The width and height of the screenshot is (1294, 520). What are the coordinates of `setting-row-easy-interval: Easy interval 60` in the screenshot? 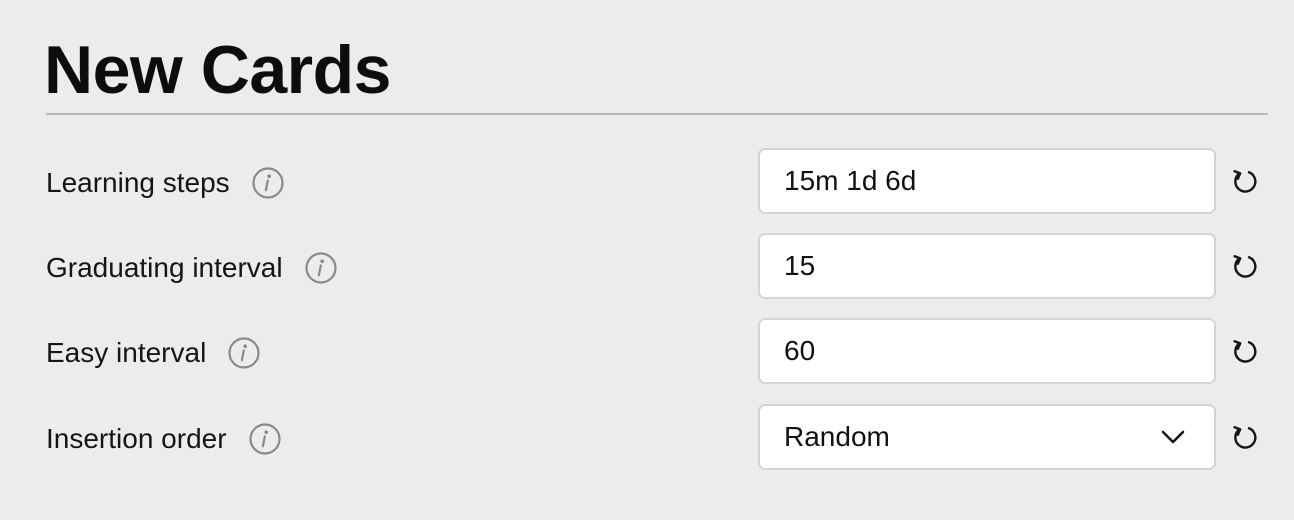 It's located at (647, 353).